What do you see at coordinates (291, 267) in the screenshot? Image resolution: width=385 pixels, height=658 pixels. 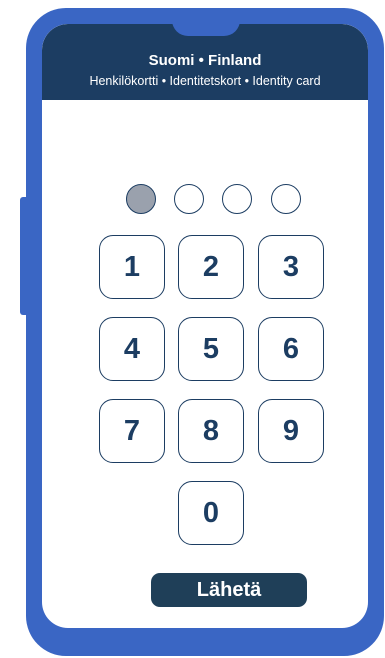 I see `key-3: 3` at bounding box center [291, 267].